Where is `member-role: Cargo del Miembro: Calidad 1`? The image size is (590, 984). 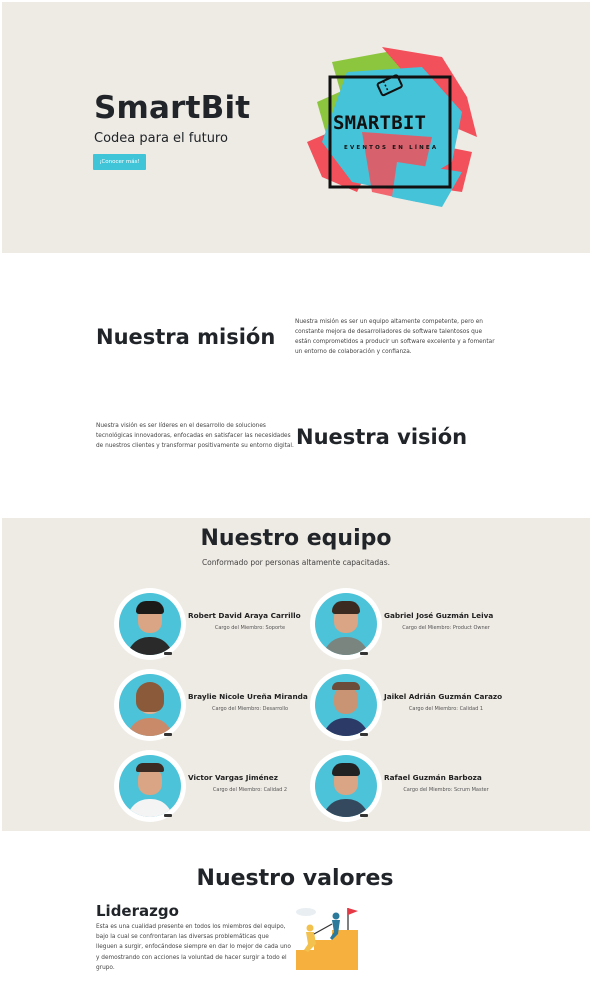 member-role: Cargo del Miembro: Calidad 1 is located at coordinates (446, 709).